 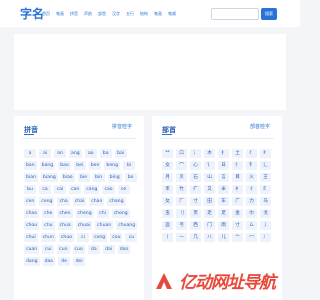 What do you see at coordinates (45, 153) in the screenshot?
I see `pinyin-chip: ai` at bounding box center [45, 153].